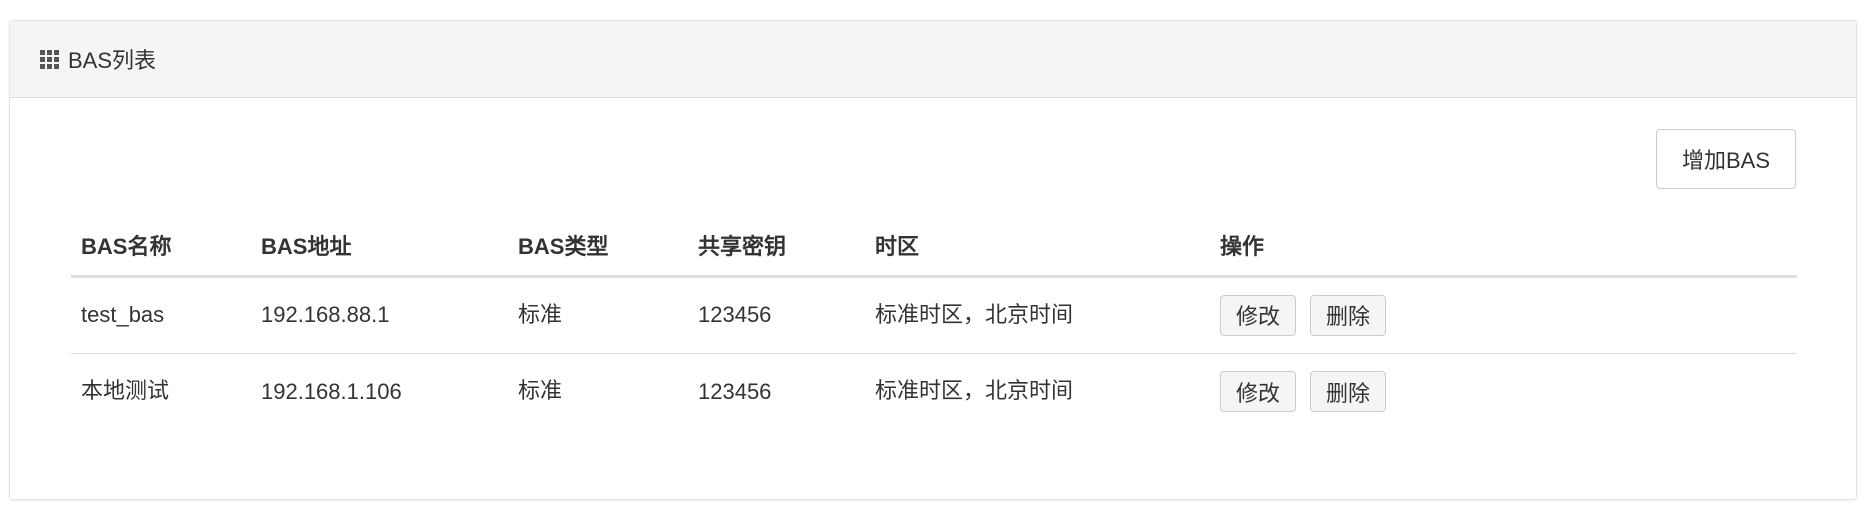  What do you see at coordinates (1726, 159) in the screenshot?
I see `add-bas-button: 增加BAS` at bounding box center [1726, 159].